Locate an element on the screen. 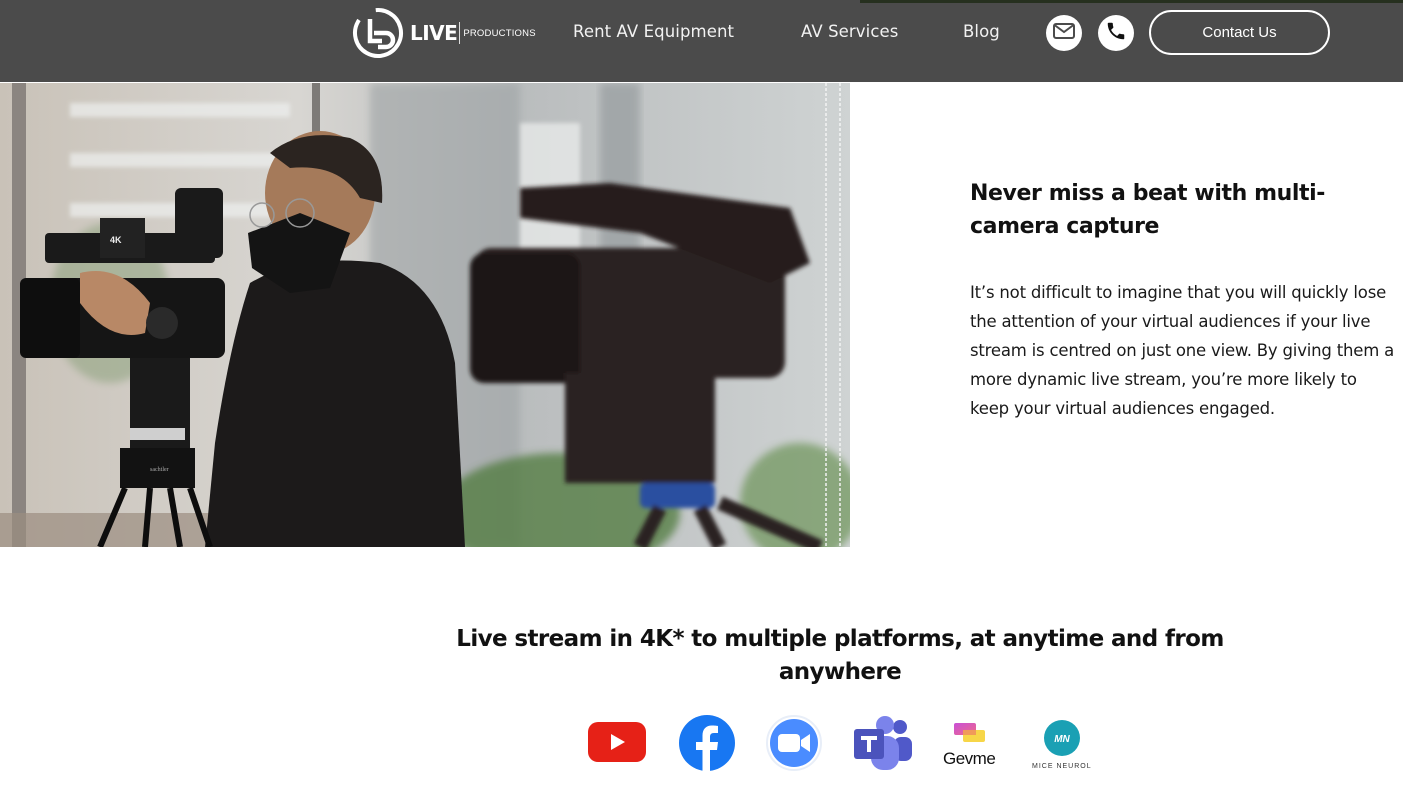  platform-zoom is located at coordinates (794, 745).